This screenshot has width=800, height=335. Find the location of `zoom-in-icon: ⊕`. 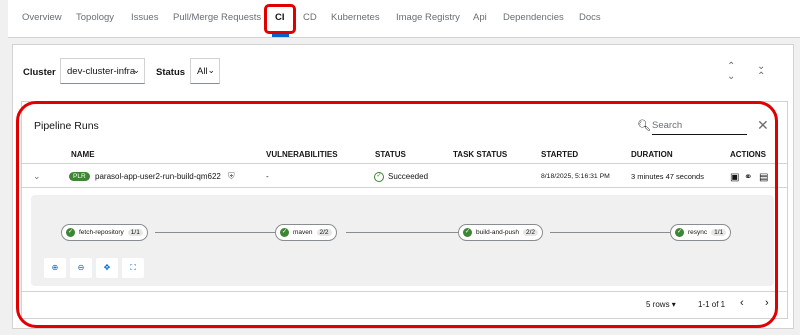

zoom-in-icon: ⊕ is located at coordinates (55, 268).